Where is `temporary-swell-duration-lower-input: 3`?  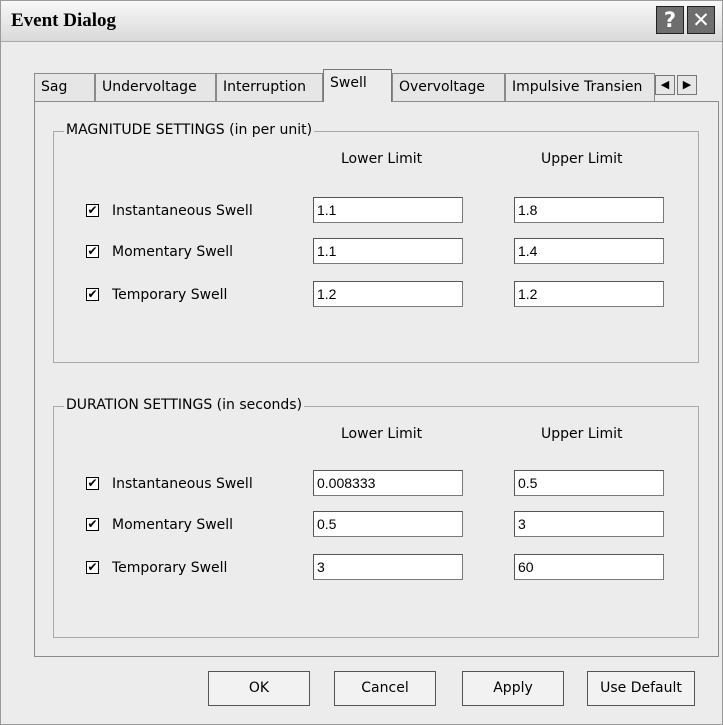
temporary-swell-duration-lower-input: 3 is located at coordinates (388, 567).